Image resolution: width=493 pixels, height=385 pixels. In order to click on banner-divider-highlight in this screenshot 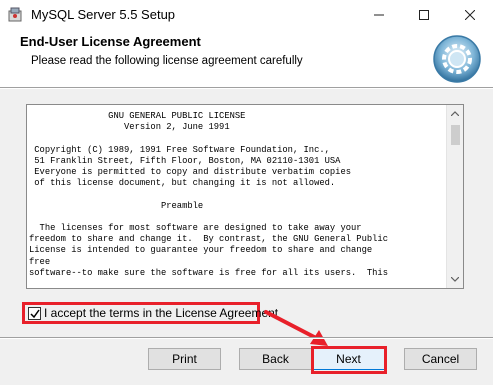, I will do `click(246, 88)`.